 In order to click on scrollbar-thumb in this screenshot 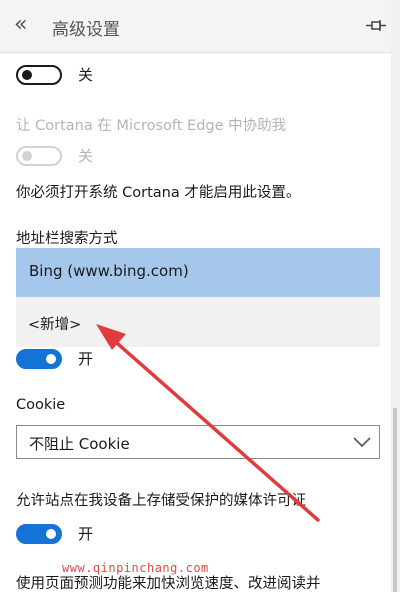, I will do `click(395, 500)`.